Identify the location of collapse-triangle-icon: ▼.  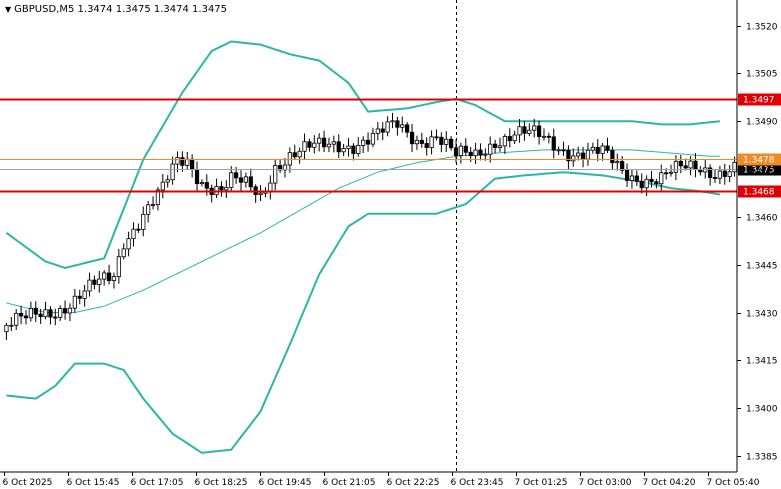
(8, 9).